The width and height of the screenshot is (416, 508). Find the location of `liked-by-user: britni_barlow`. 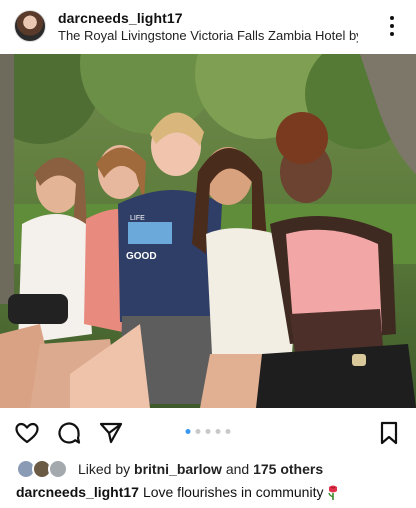

liked-by-user: britni_barlow is located at coordinates (178, 469).